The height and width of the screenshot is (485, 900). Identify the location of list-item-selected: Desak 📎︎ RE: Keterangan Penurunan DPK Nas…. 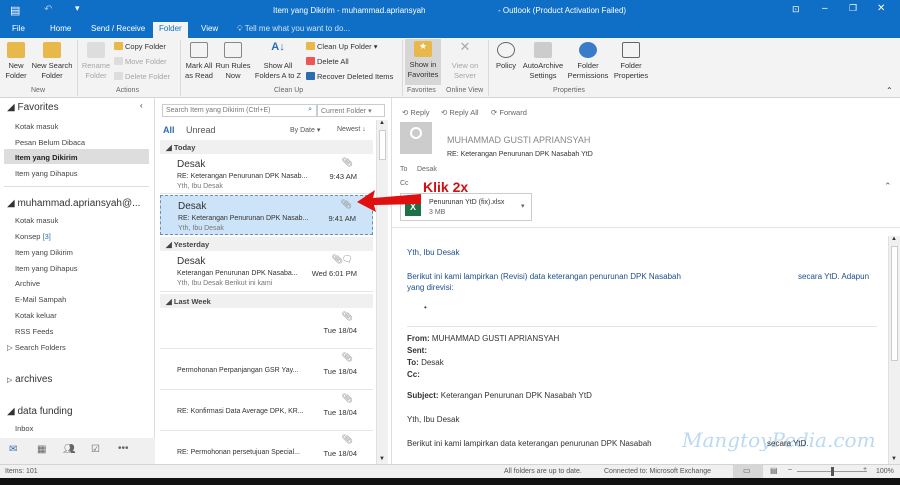
(266, 215).